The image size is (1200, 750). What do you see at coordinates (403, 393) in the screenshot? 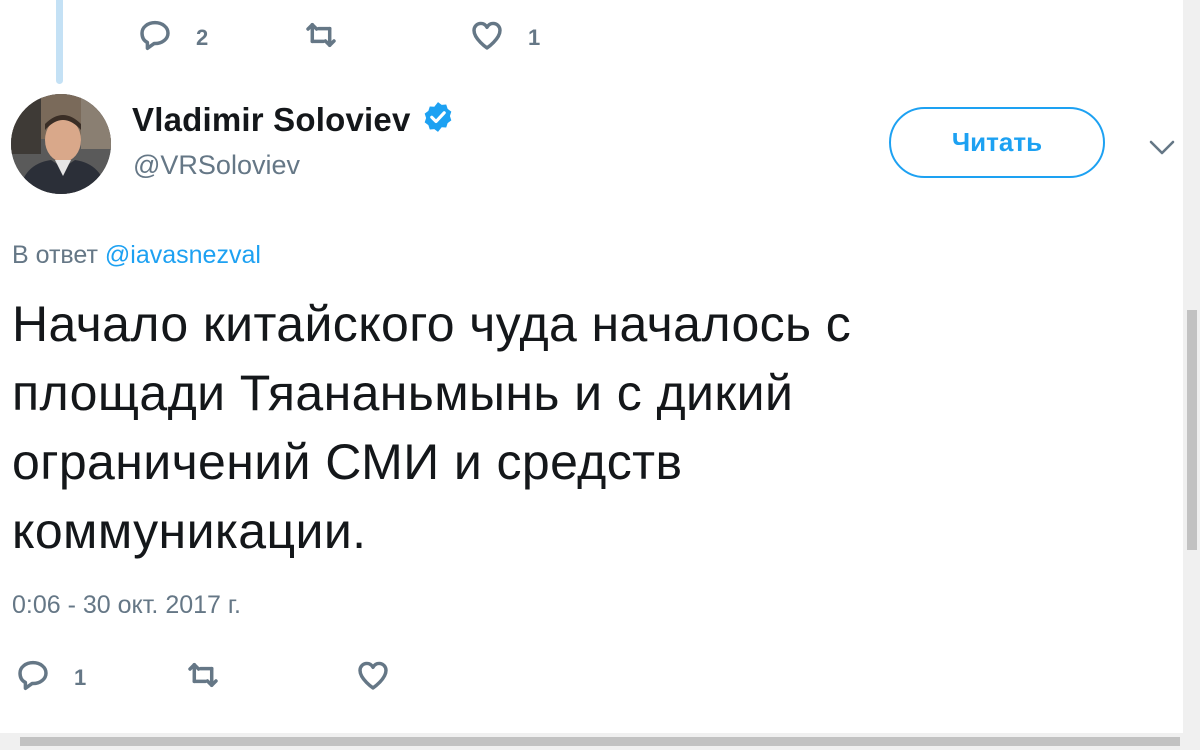
I see `tweet-text-line: площади Тяананьмынь и с дикий` at bounding box center [403, 393].